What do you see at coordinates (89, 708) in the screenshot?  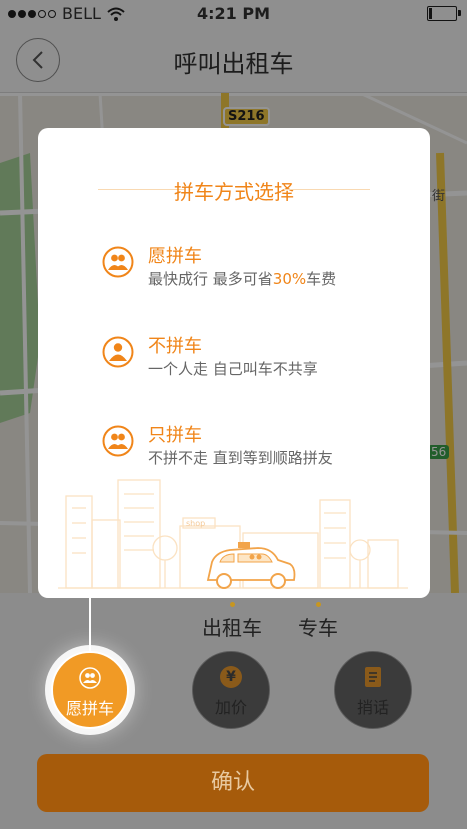 I see `carpool-option-label: 愿拼车` at bounding box center [89, 708].